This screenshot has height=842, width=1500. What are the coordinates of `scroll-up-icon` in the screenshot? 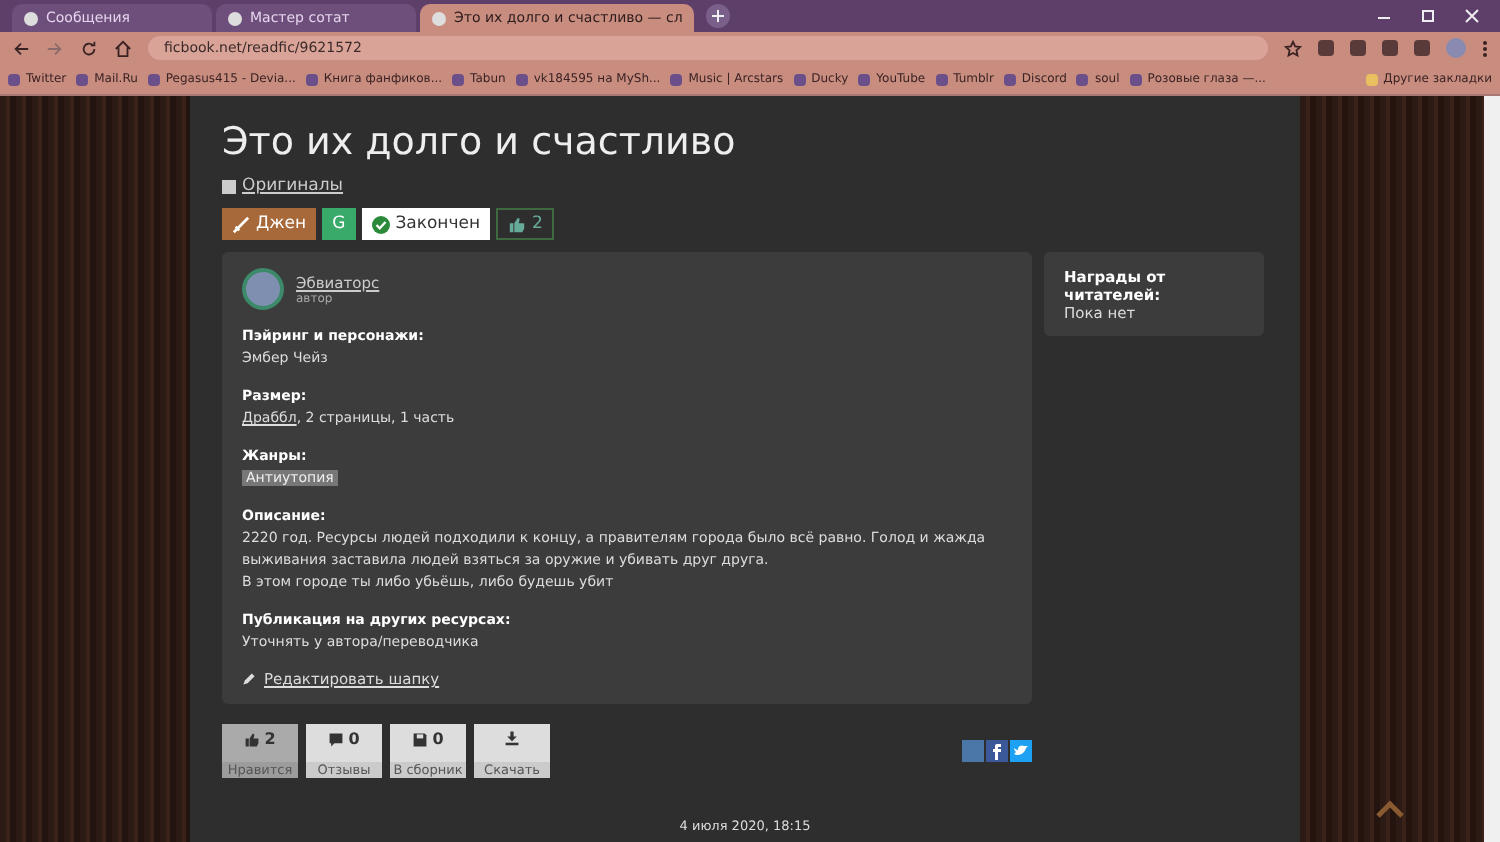 It's located at (1390, 809).